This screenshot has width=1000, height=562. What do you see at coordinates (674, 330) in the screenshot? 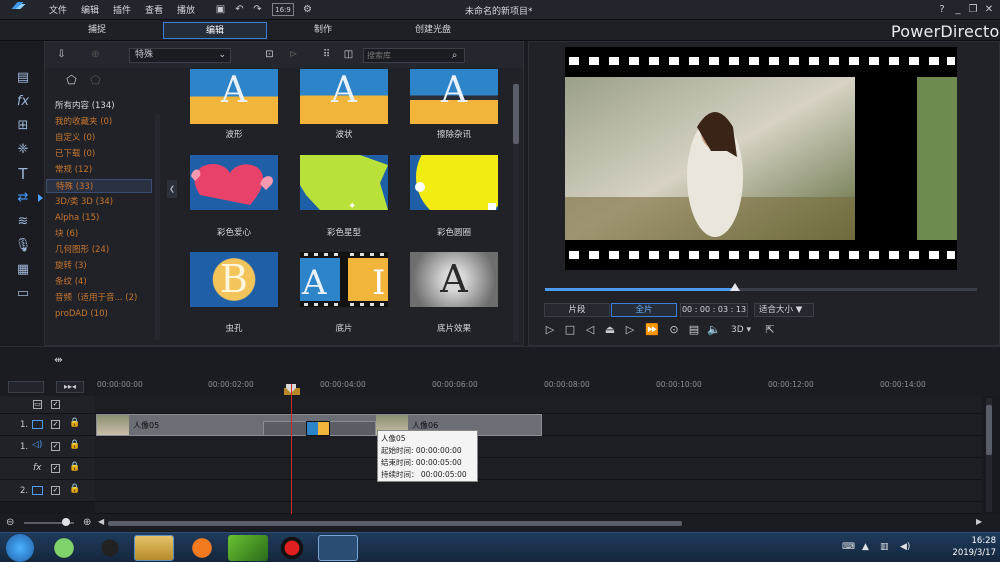
I see `snapshot-icon: ⊙` at bounding box center [674, 330].